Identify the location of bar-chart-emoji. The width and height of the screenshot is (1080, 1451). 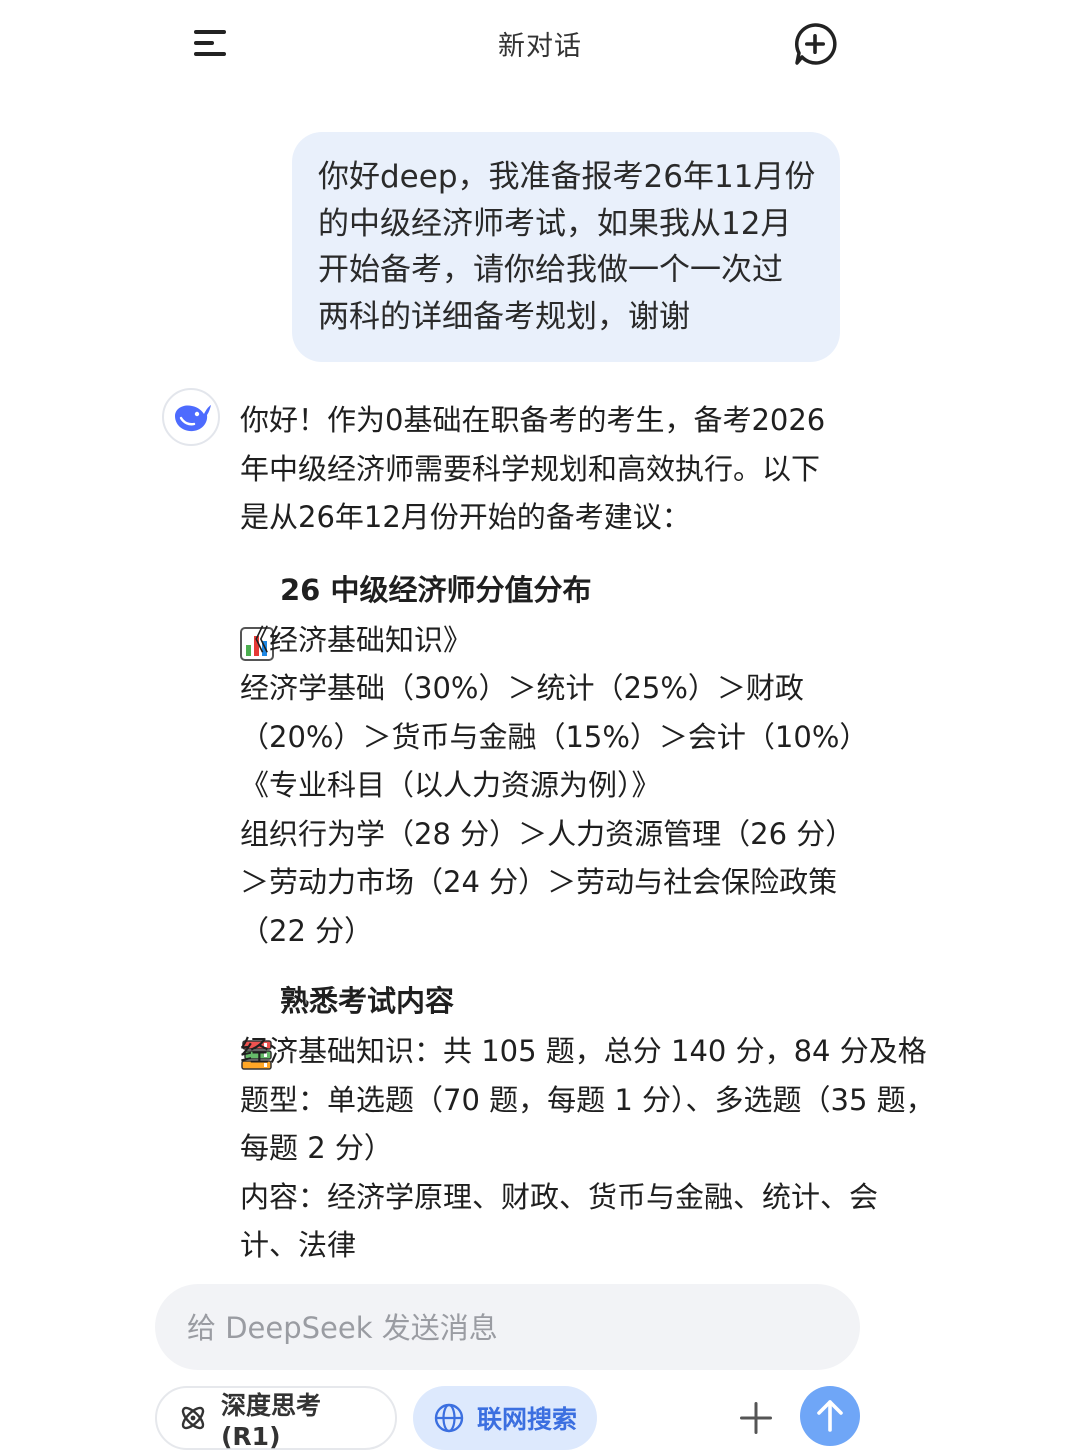
(257, 617).